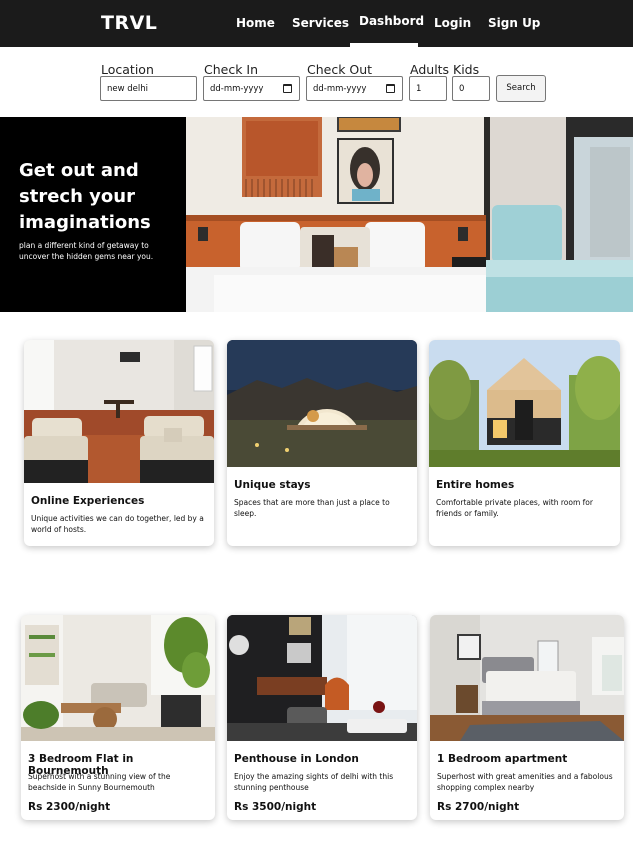 The image size is (633, 854). What do you see at coordinates (428, 88) in the screenshot?
I see `adults-input: 1` at bounding box center [428, 88].